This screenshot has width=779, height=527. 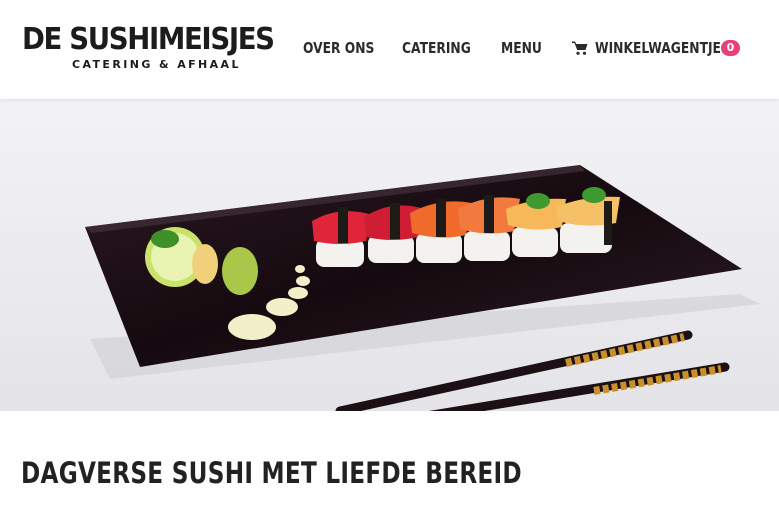 I want to click on cart-label: WINKELWAGENTJE, so click(x=658, y=48).